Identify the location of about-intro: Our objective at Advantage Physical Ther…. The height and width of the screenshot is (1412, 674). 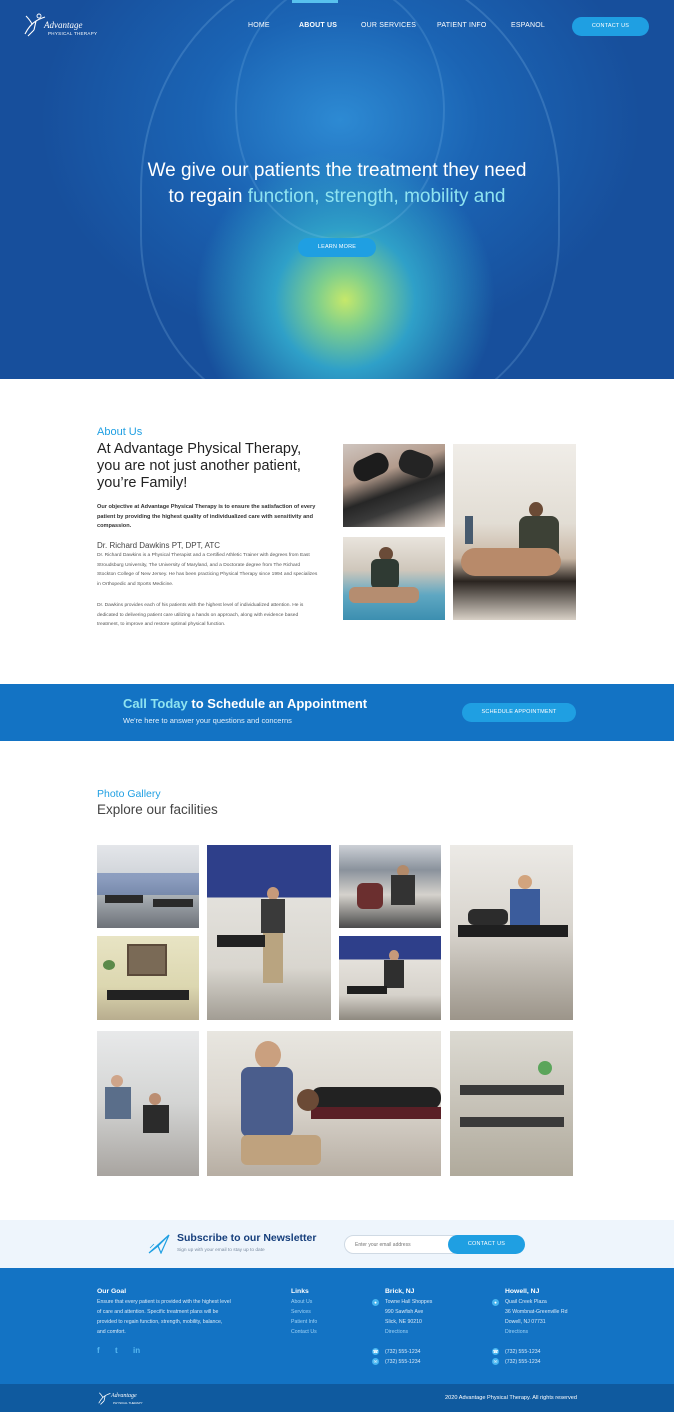
(206, 516).